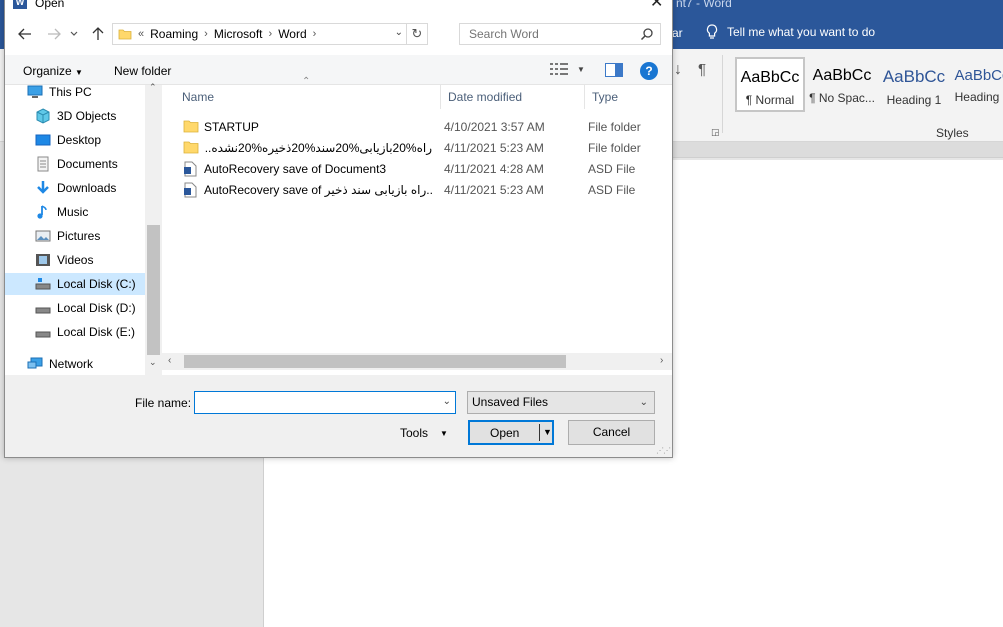 The image size is (1003, 627). I want to click on nav-item-downloads: Downloads, so click(88, 188).